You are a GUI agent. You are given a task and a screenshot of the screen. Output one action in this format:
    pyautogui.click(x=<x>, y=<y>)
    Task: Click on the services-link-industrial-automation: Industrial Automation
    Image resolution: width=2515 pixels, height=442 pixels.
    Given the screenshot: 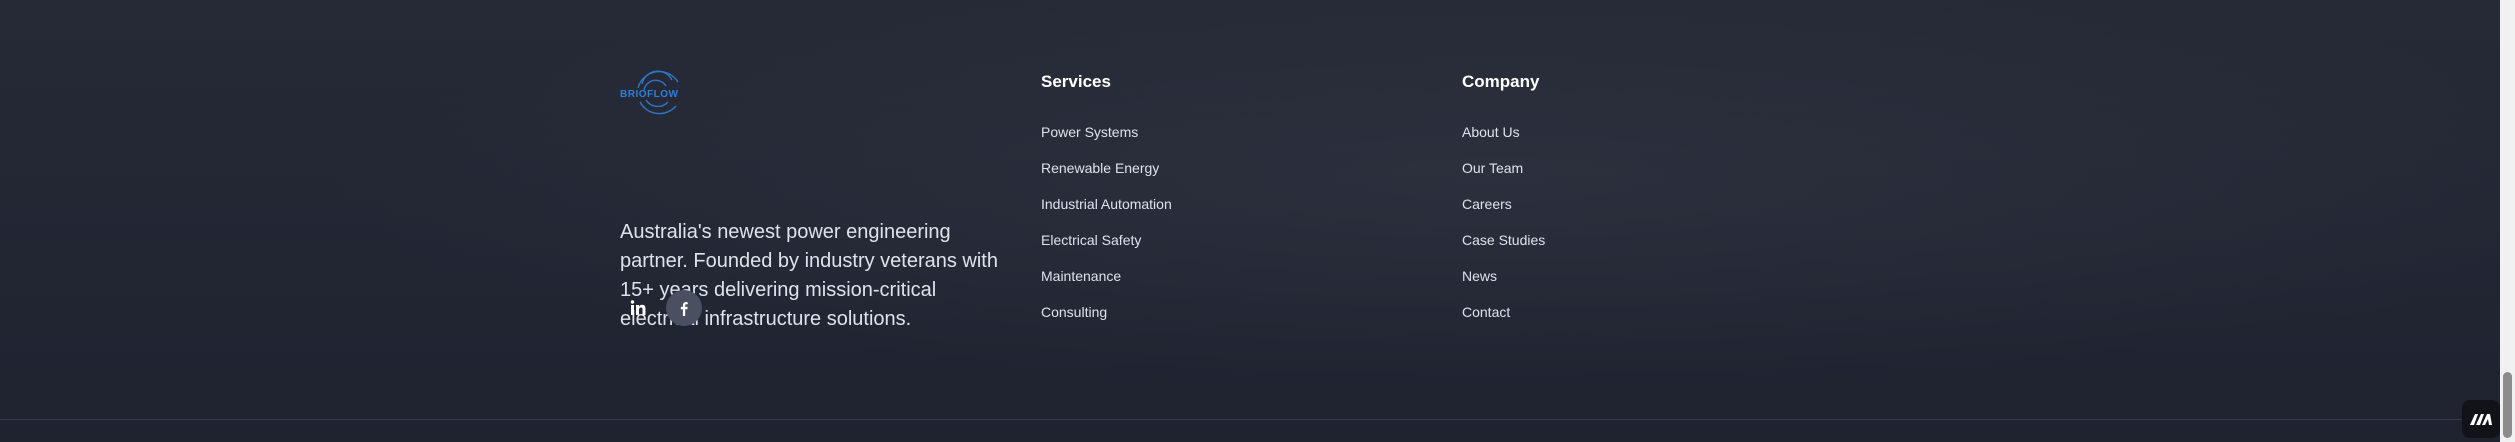 What is the action you would take?
    pyautogui.click(x=1106, y=204)
    